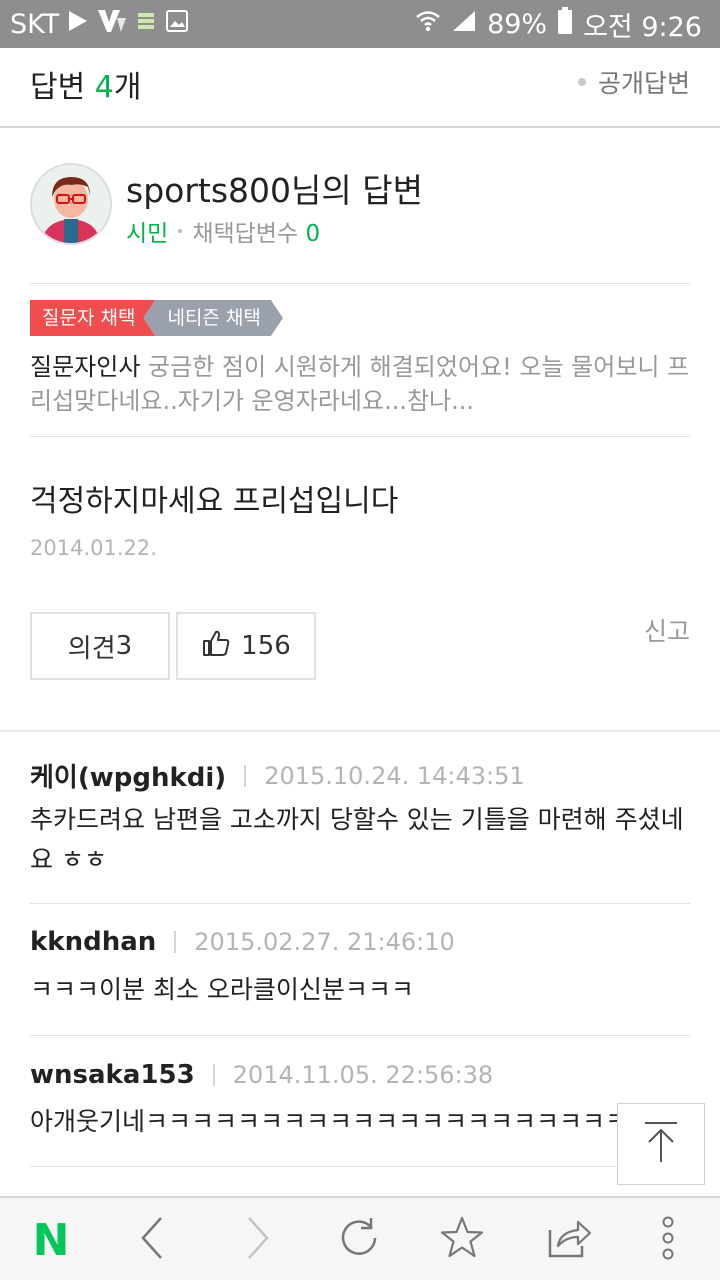  Describe the element at coordinates (112, 1075) in the screenshot. I see `comment-user: wnsaka153` at that location.